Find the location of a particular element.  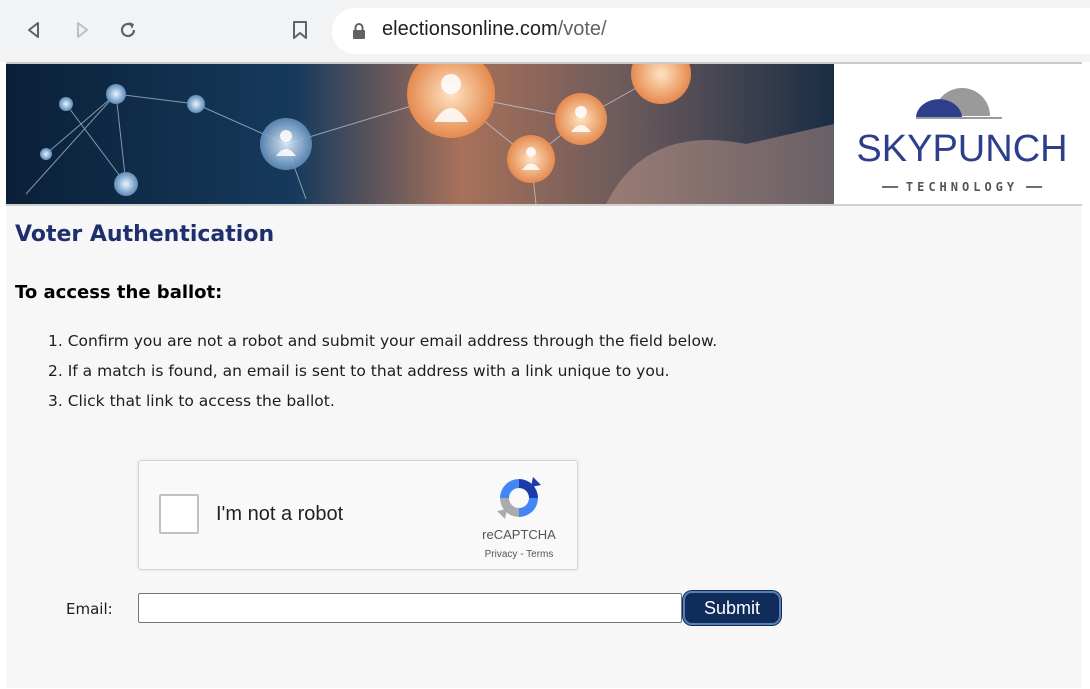

page-title: Voter Authentication is located at coordinates (145, 234).